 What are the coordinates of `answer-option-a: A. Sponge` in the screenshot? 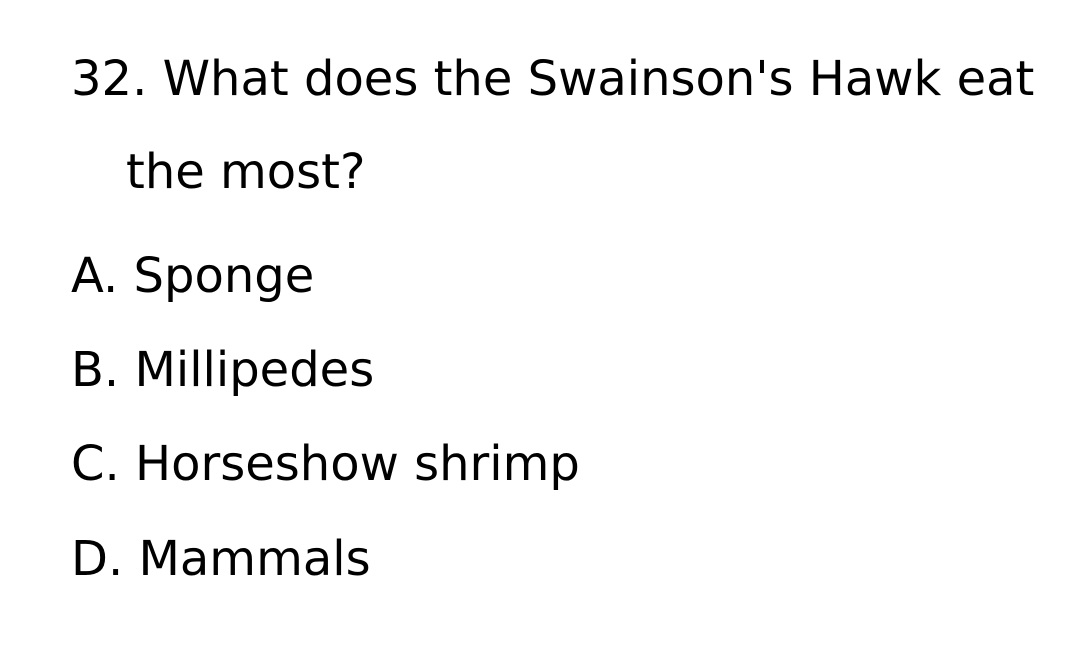 It's located at (193, 276).